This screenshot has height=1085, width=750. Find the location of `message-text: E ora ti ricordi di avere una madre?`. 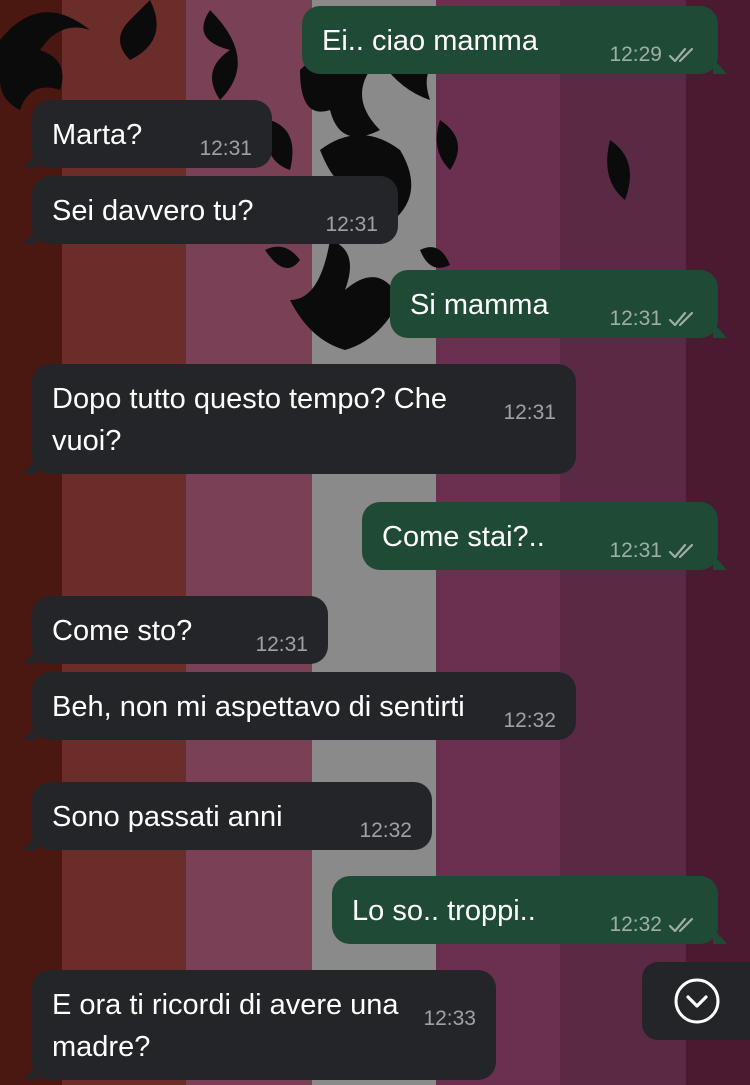

message-text: E ora ti ricordi di avere una madre? is located at coordinates (225, 1026).